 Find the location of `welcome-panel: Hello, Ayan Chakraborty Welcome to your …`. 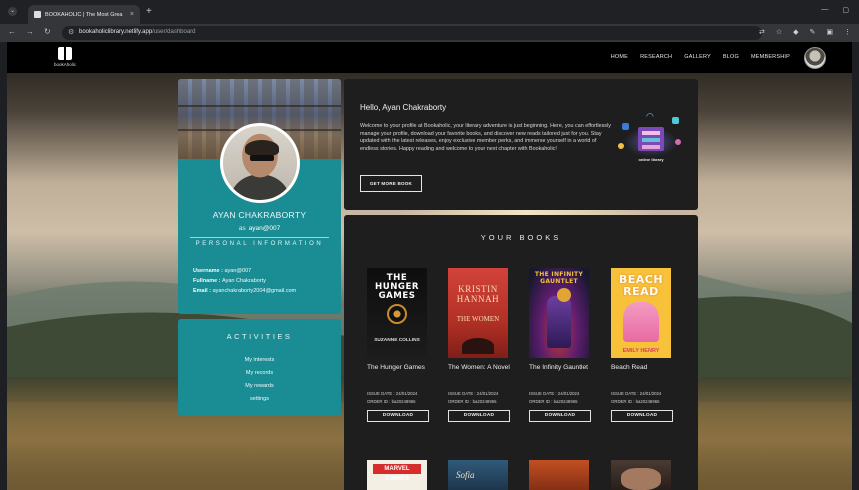

welcome-panel: Hello, Ayan Chakraborty Welcome to your … is located at coordinates (521, 144).